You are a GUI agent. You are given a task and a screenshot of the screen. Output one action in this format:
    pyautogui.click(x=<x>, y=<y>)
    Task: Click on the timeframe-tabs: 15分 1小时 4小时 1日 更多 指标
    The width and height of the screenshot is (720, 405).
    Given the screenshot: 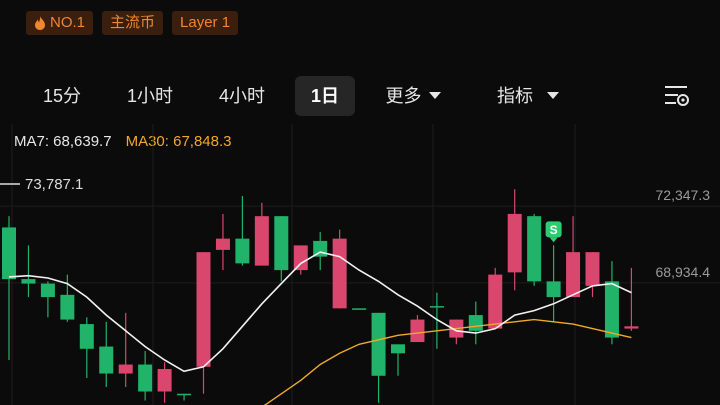 What is the action you would take?
    pyautogui.click(x=360, y=96)
    